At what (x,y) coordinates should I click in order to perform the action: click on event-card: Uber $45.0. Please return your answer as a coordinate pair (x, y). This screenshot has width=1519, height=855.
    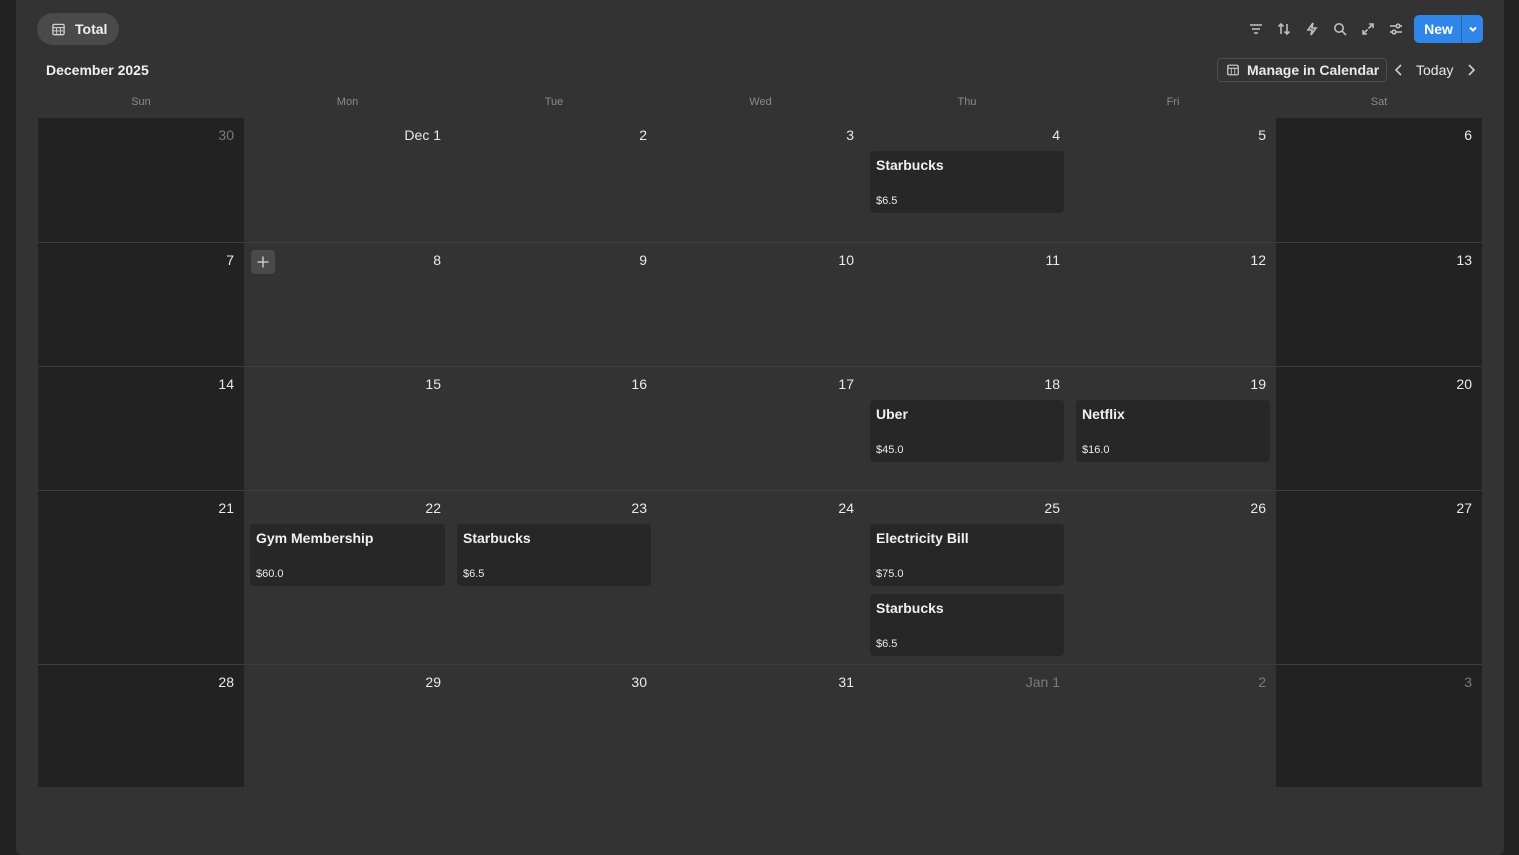
    Looking at the image, I should click on (967, 431).